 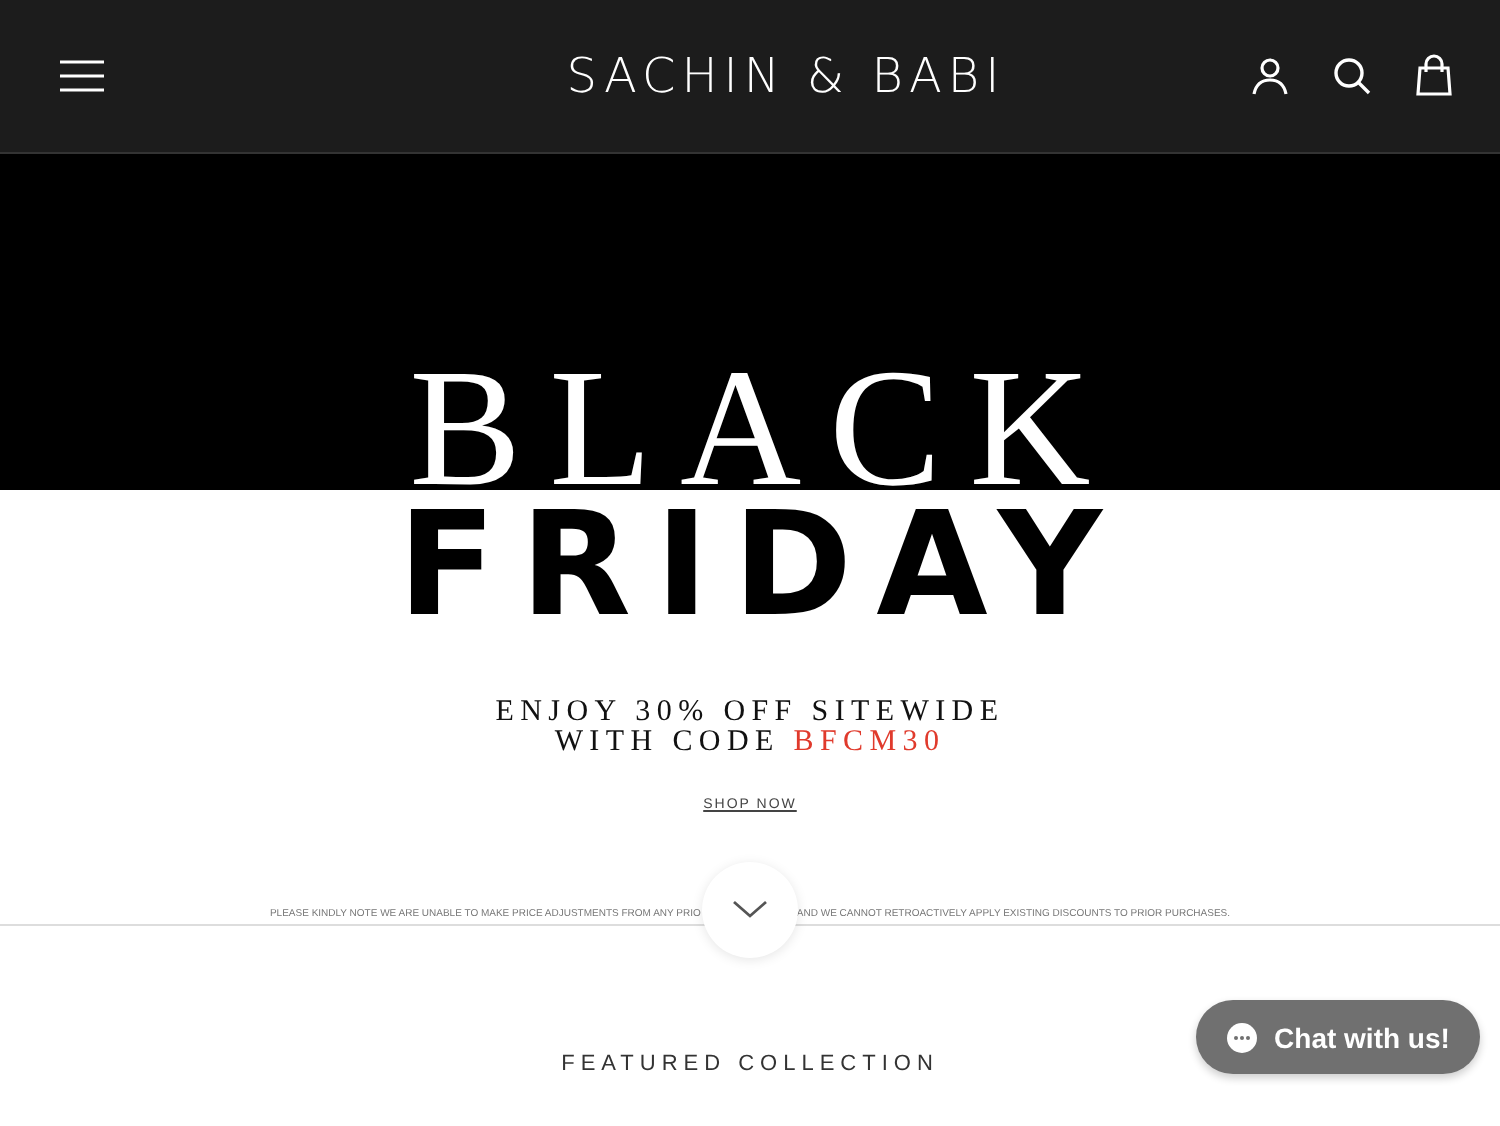 I want to click on chat-button: Chat with us!, so click(x=1338, y=1037).